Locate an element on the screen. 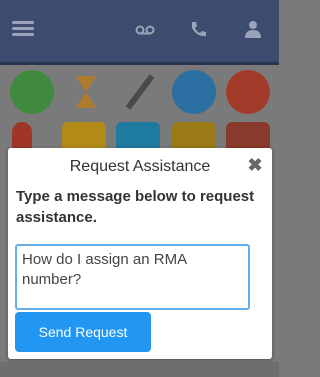  dialog-title: Request Assistance is located at coordinates (140, 166).